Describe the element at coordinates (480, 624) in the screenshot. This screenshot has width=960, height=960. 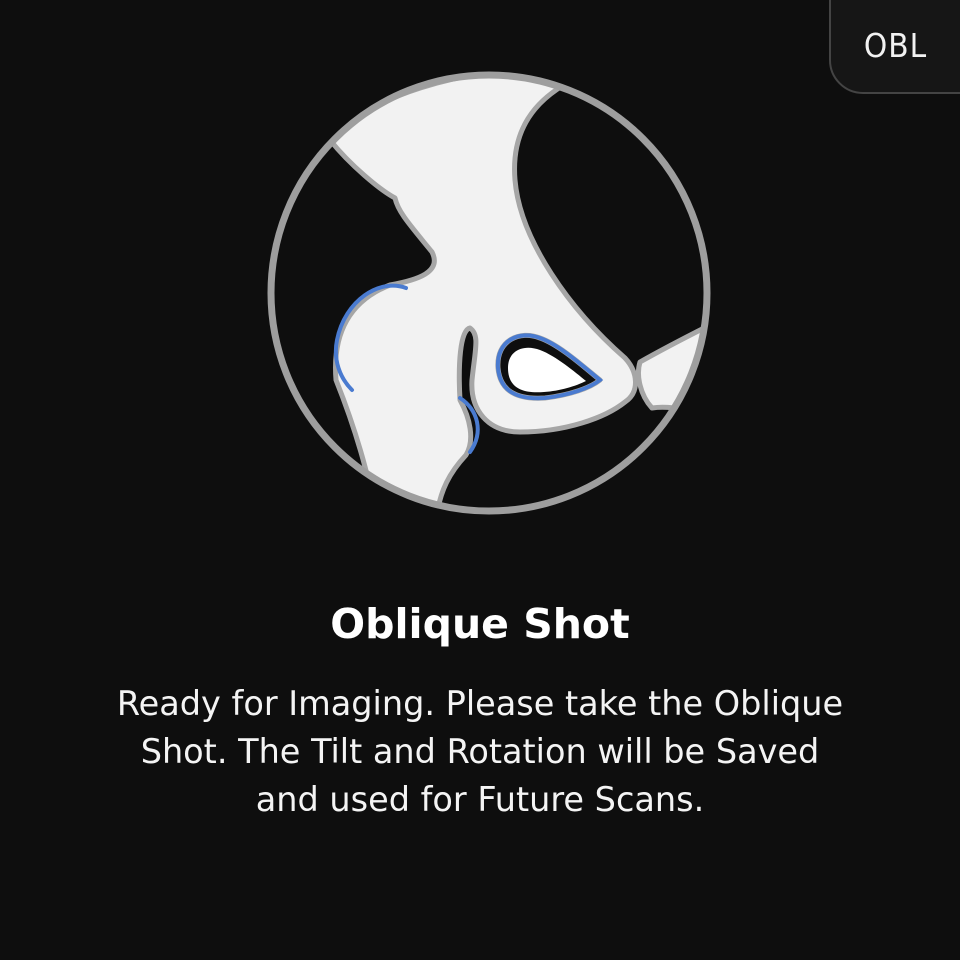
I see `page-title: Oblique Shot` at that location.